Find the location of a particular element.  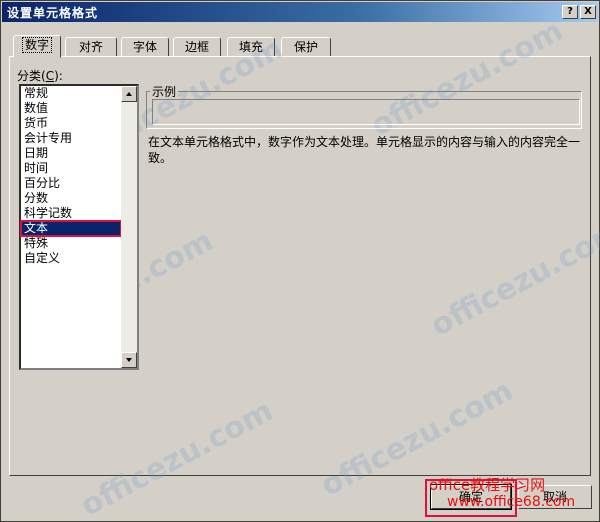

list-item-selected: 文本 is located at coordinates (71, 228).